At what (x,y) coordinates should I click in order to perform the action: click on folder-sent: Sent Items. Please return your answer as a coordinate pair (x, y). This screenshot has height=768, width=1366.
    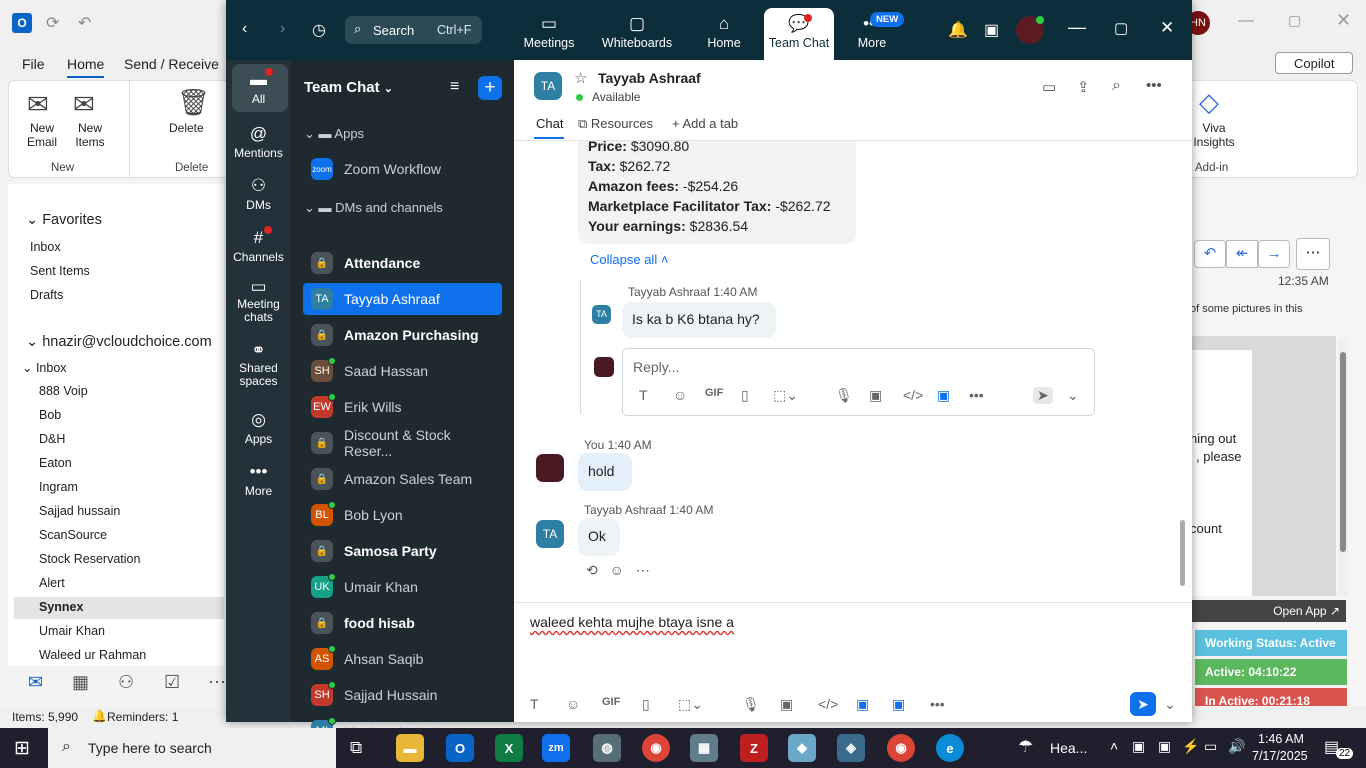
    Looking at the image, I should click on (60, 271).